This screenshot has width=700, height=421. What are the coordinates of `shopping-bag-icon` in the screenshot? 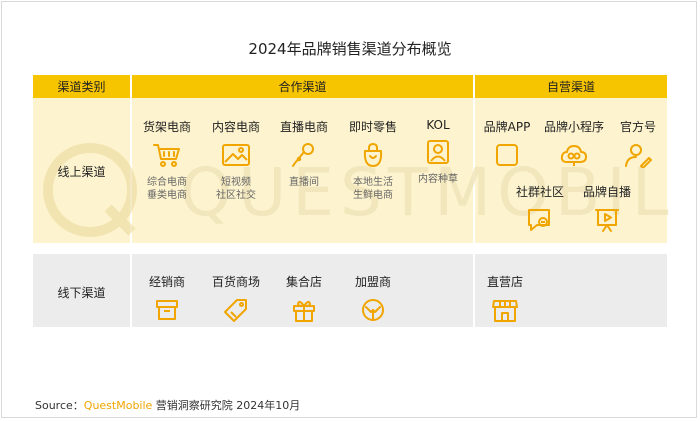 It's located at (373, 155).